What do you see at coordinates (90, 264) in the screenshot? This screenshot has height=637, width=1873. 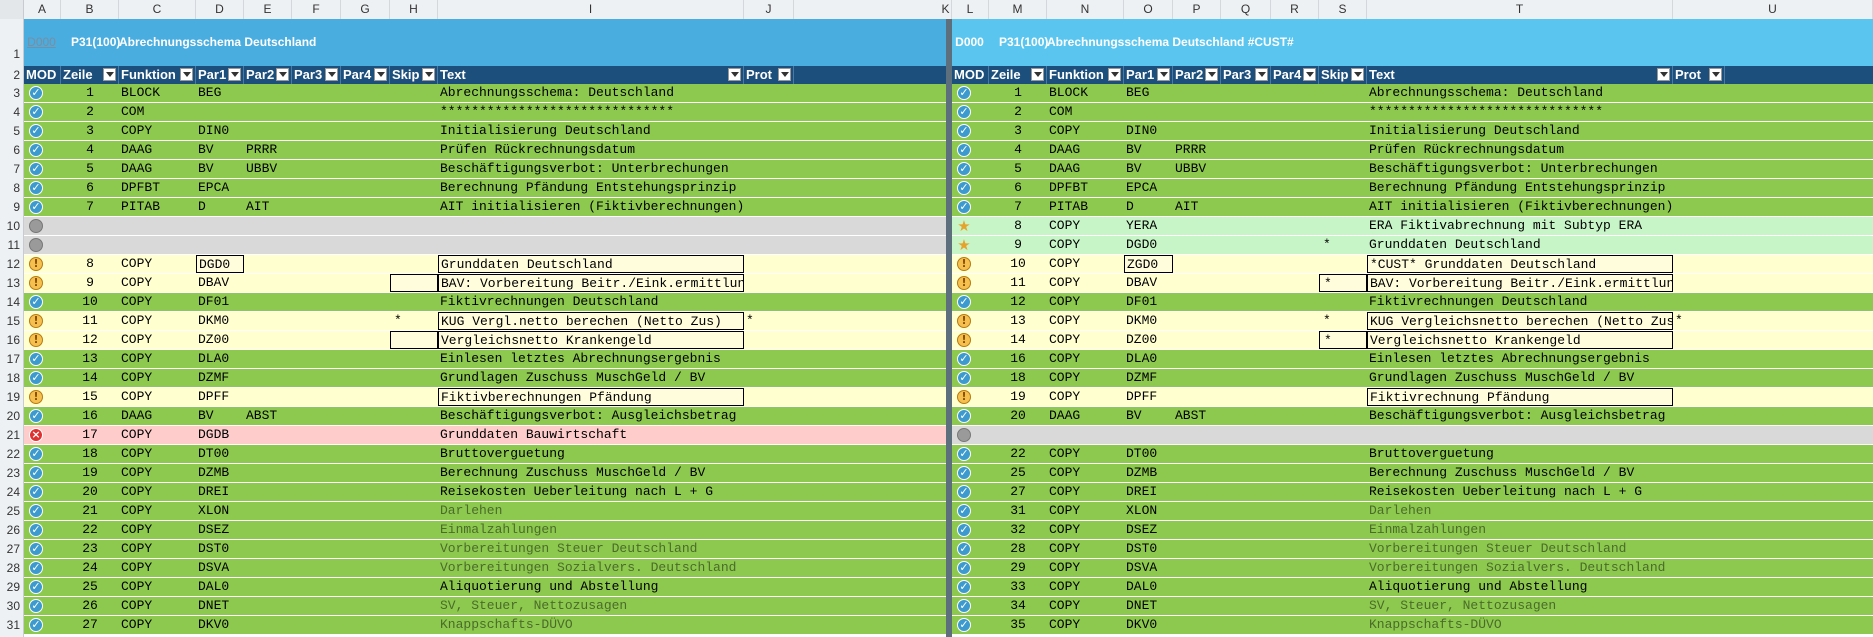 I see `left-cell-zeile: 8` at bounding box center [90, 264].